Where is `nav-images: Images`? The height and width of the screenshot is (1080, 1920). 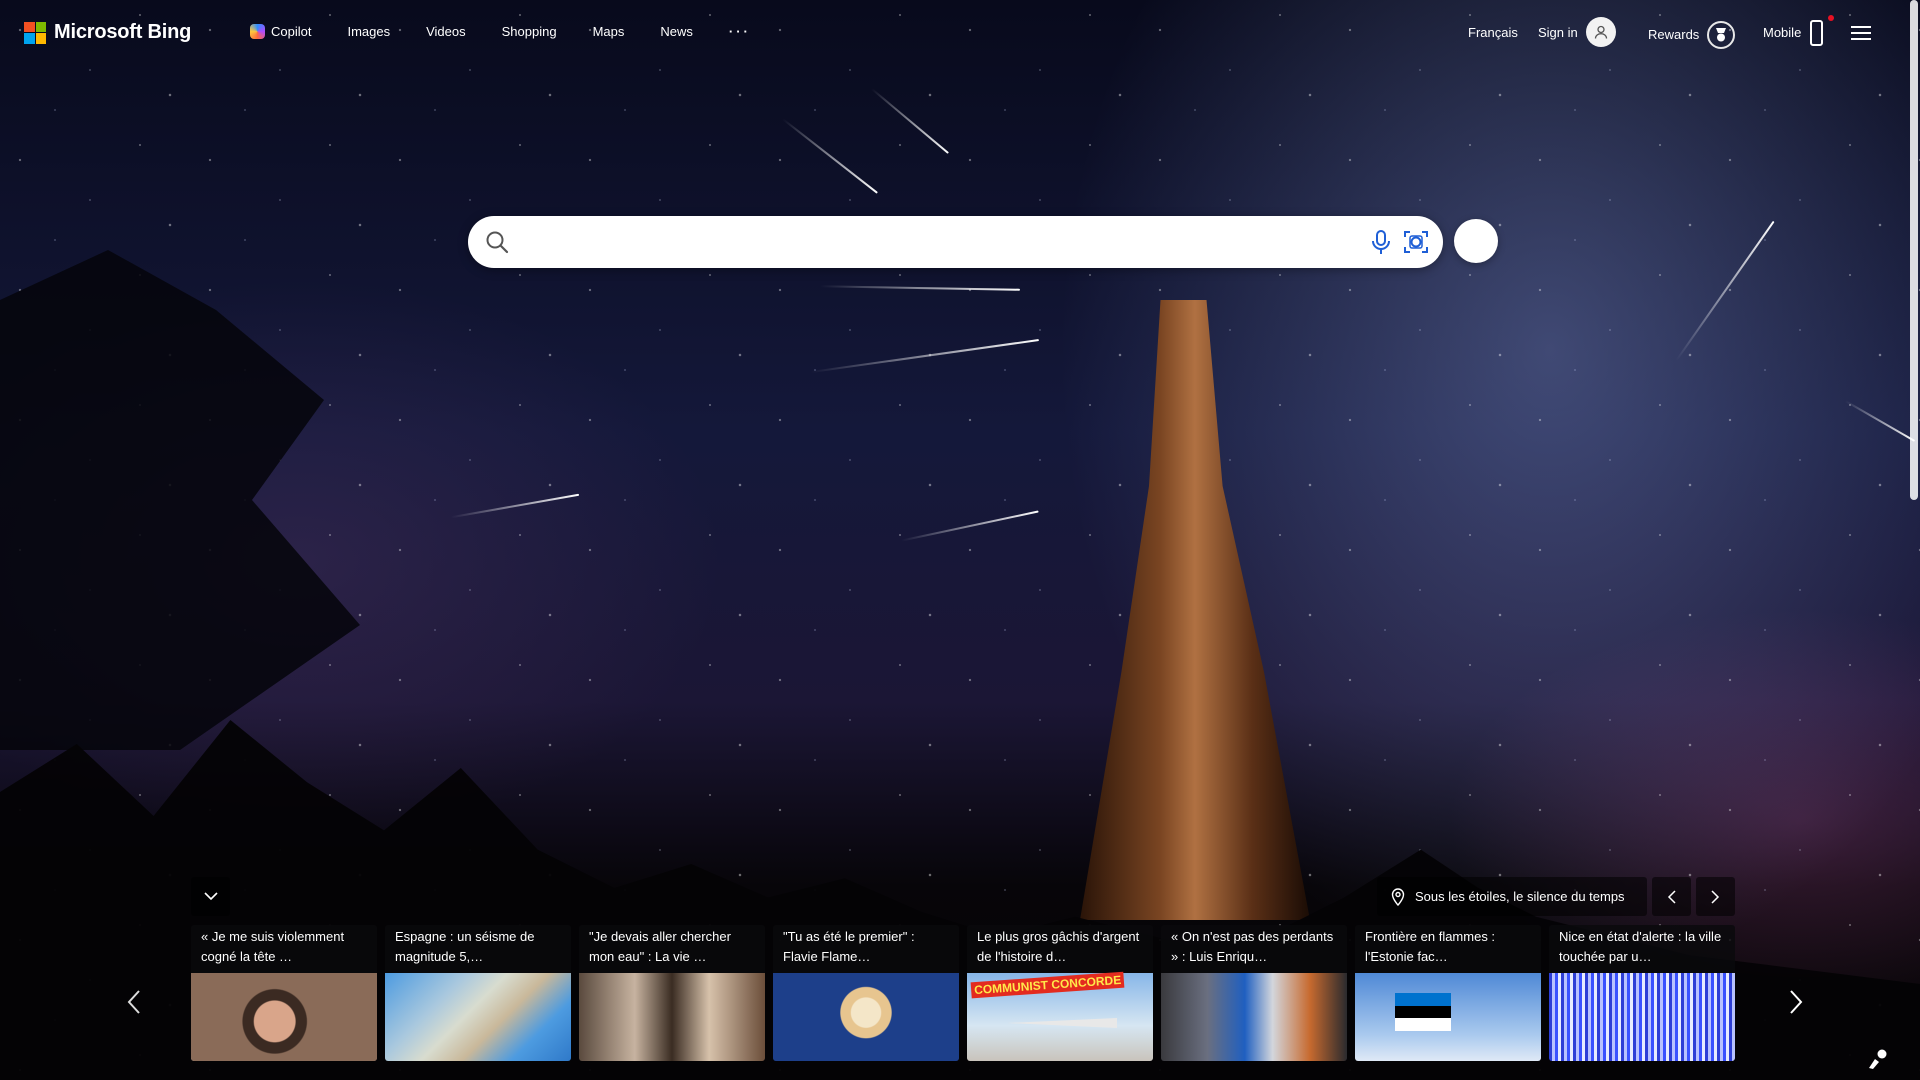 nav-images: Images is located at coordinates (368, 31).